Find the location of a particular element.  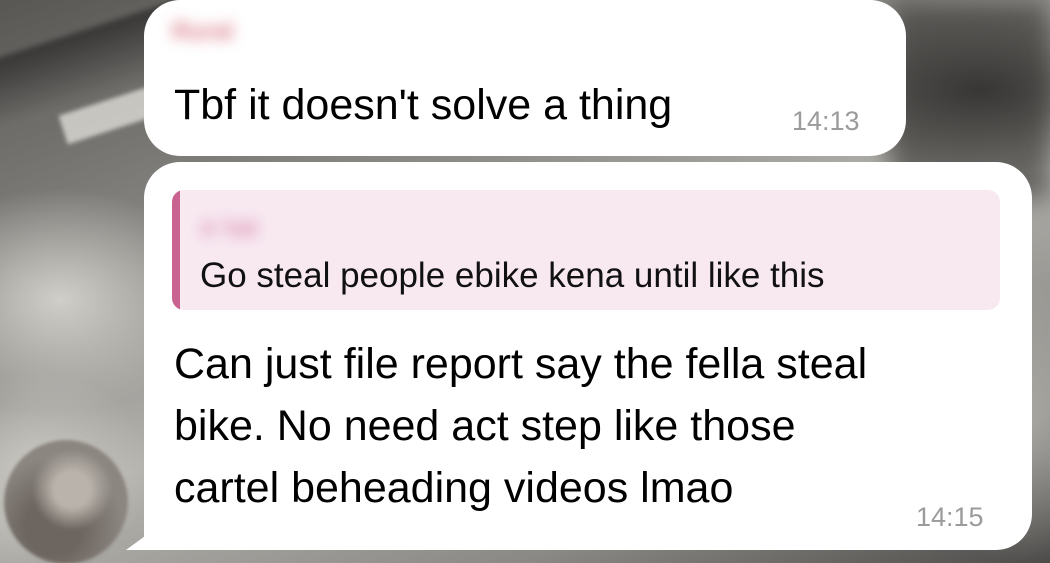

message-timestamp: 14:15 is located at coordinates (950, 517).